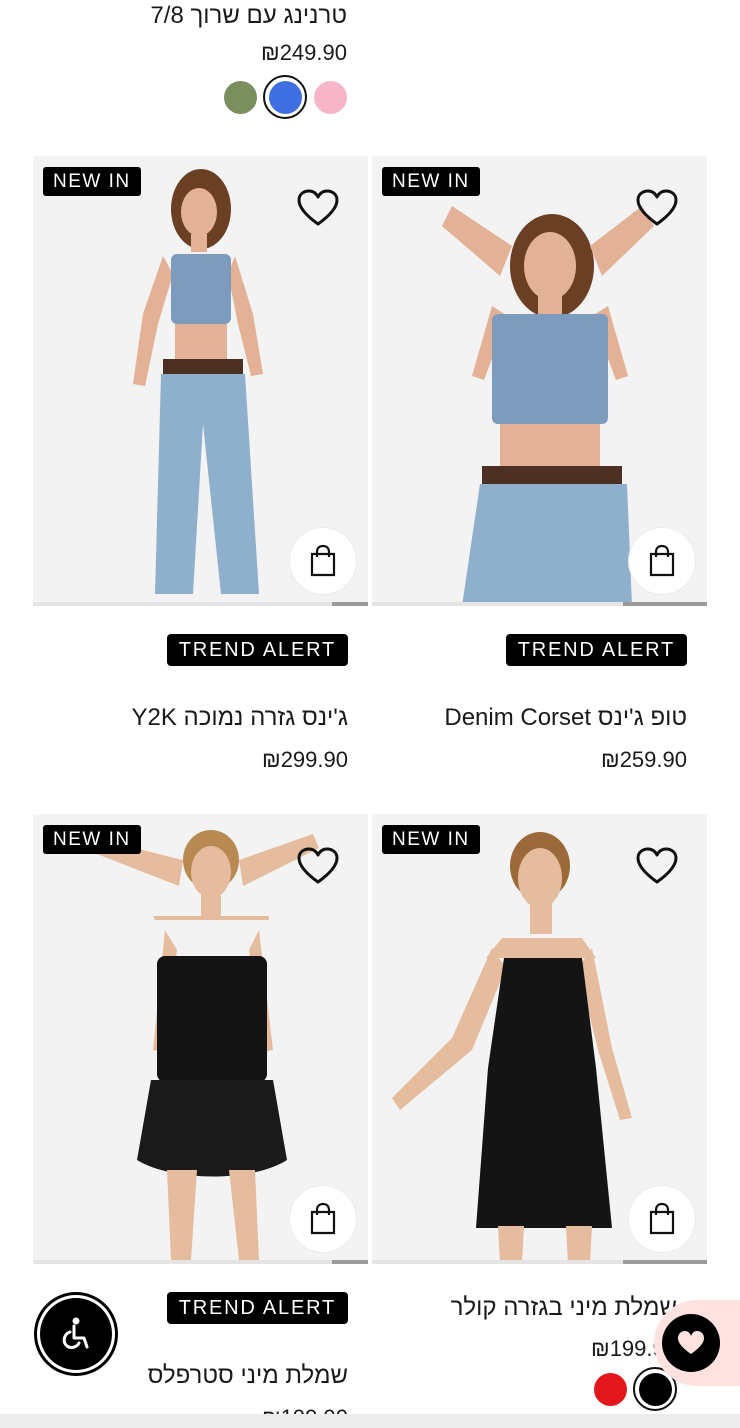 This screenshot has width=740, height=1428. I want to click on color-swatch-green, so click(240, 97).